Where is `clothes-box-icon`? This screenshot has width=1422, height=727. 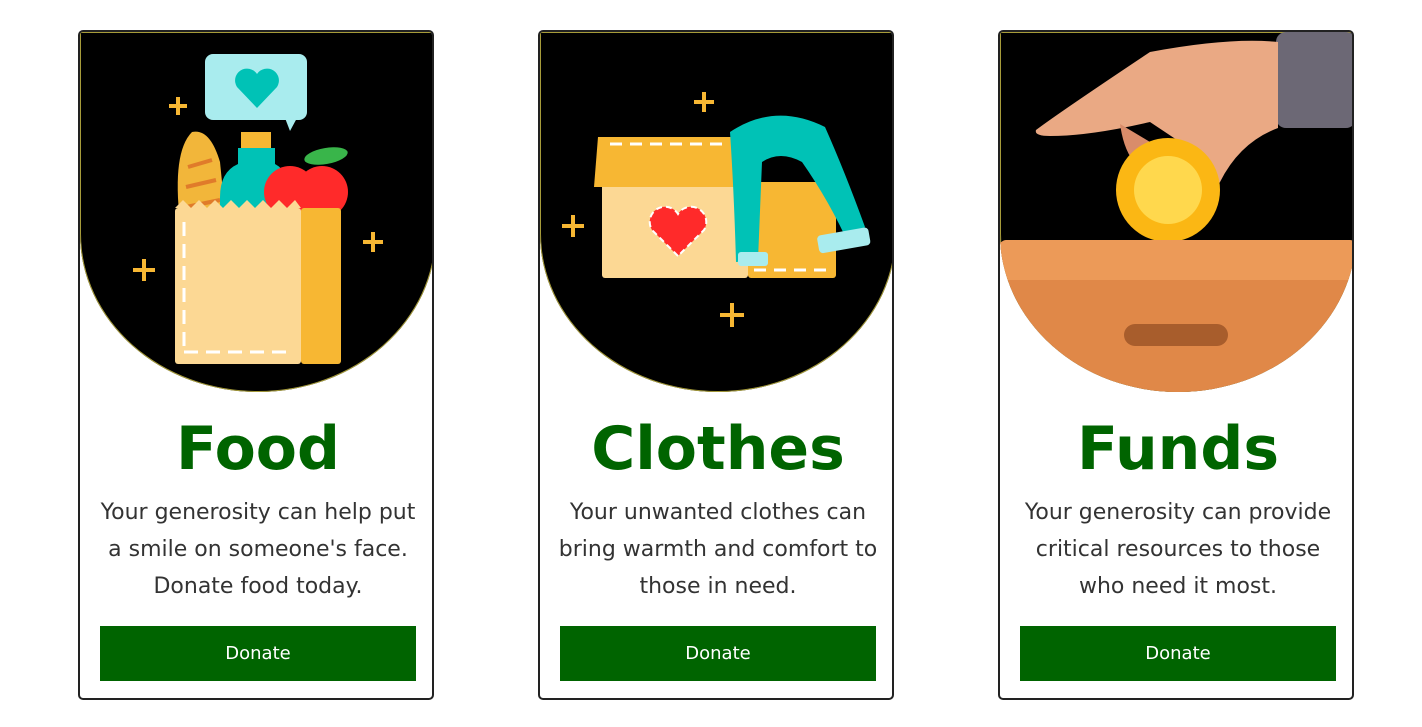 clothes-box-icon is located at coordinates (716, 209).